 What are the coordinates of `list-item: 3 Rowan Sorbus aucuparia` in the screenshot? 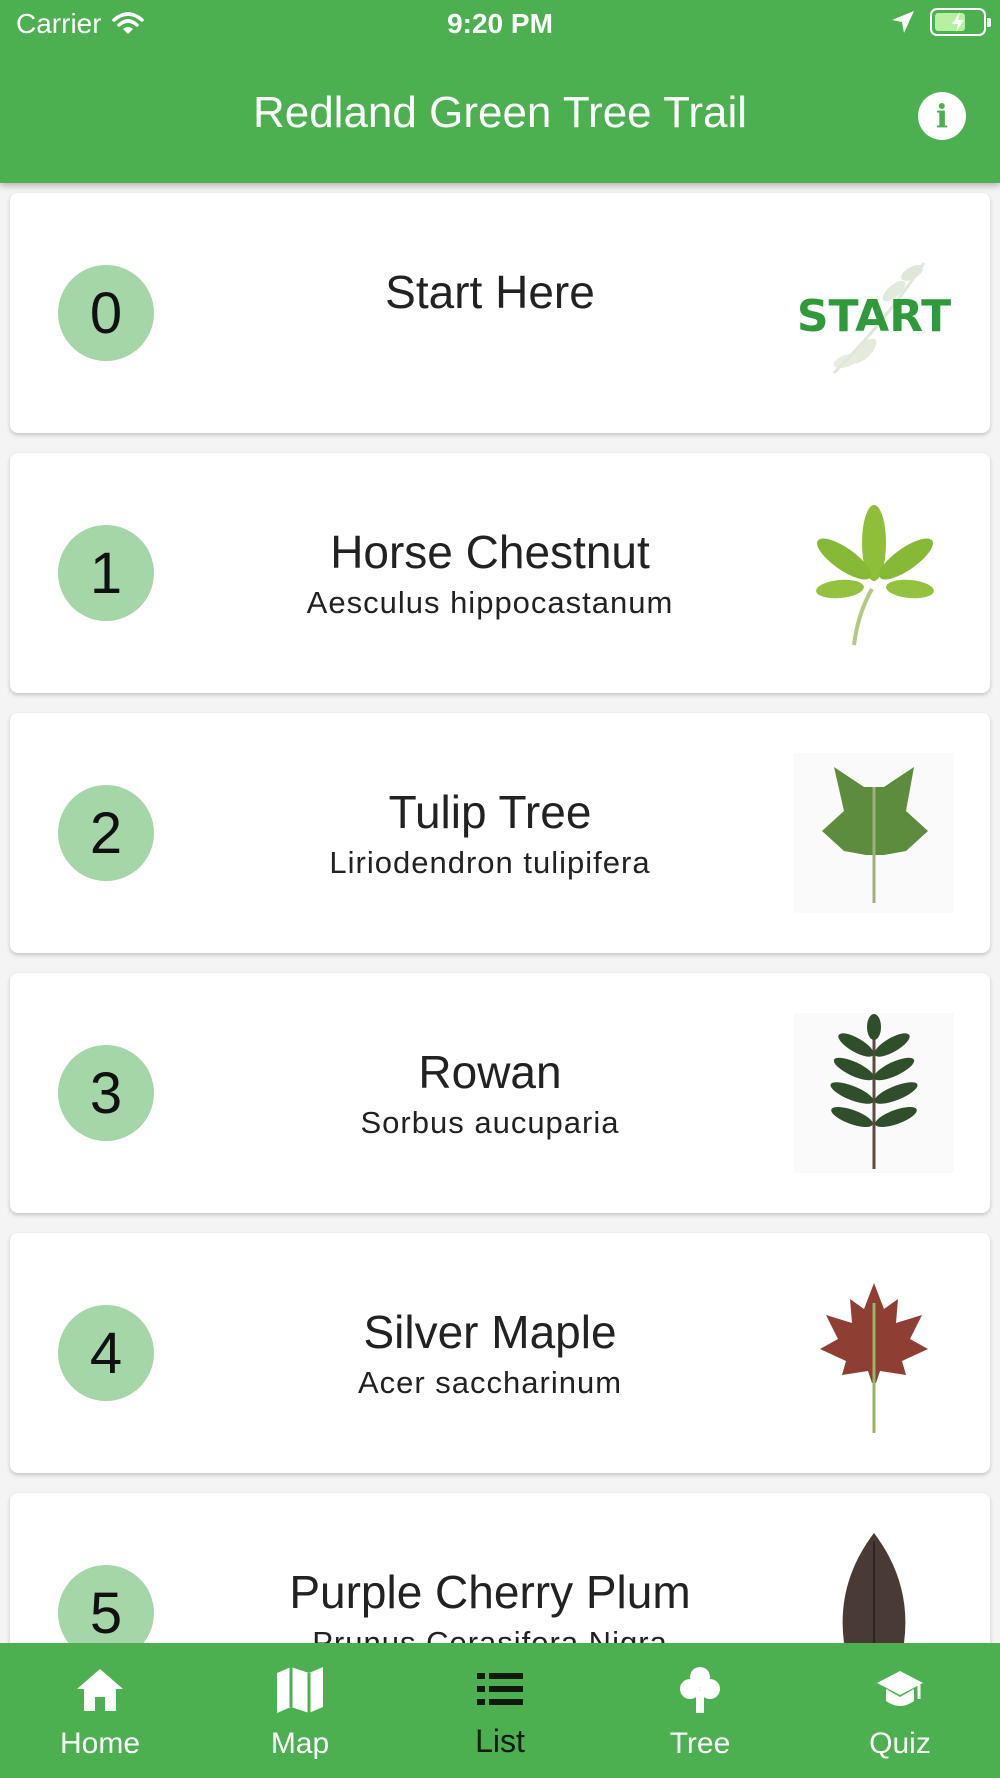 It's located at (500, 1093).